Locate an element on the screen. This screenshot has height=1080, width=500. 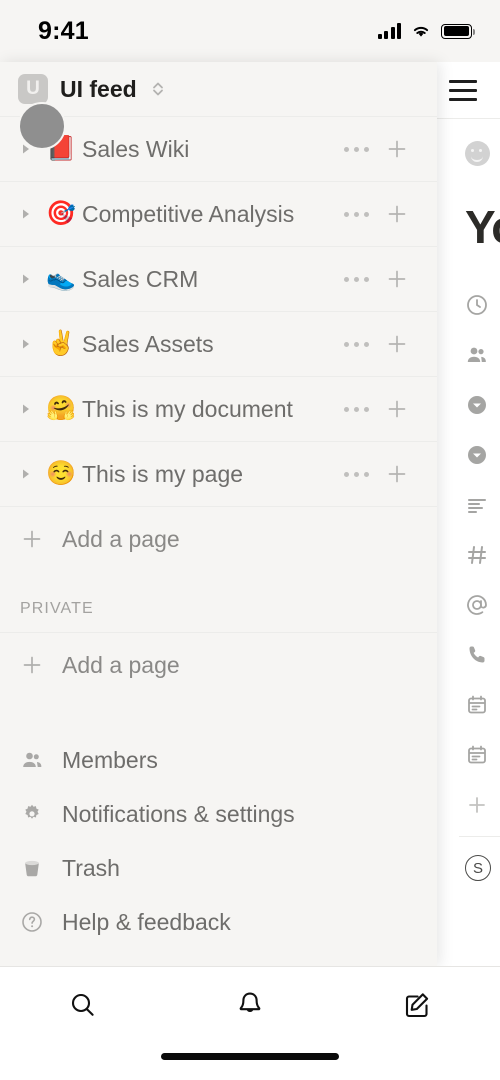
page-preview-panel: Yo is located at coordinates (468, 514).